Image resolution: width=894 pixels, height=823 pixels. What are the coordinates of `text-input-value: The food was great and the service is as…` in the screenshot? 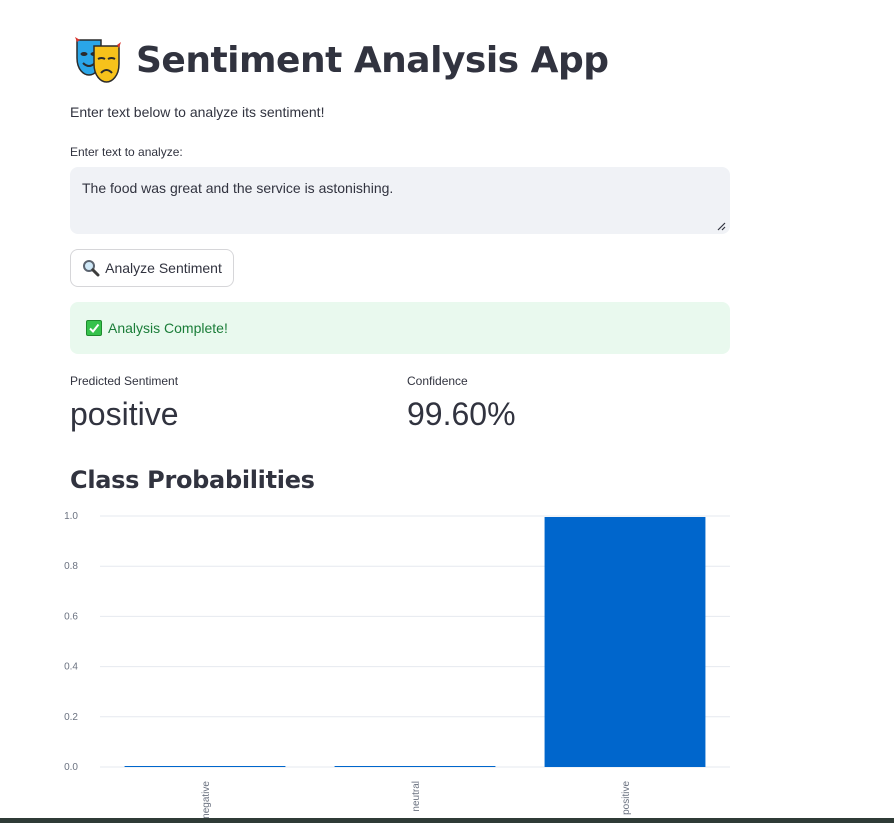 It's located at (238, 188).